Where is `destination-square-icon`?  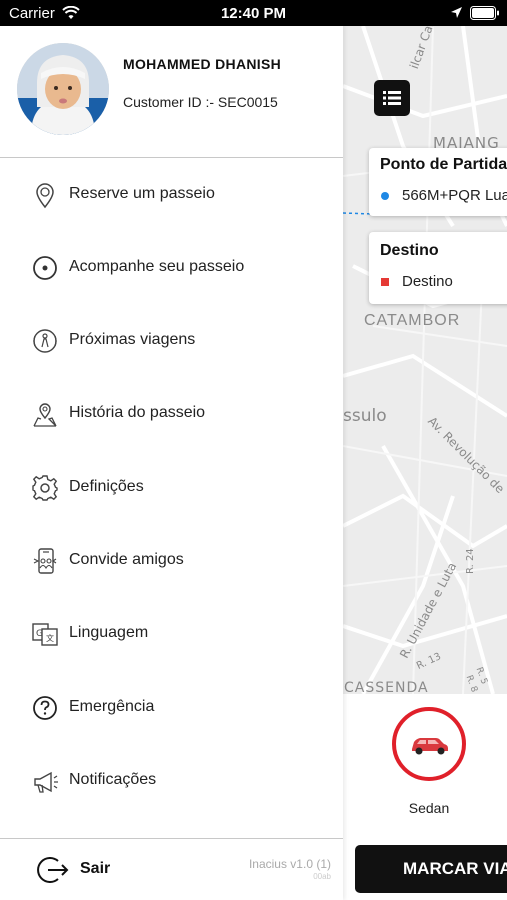 destination-square-icon is located at coordinates (385, 282).